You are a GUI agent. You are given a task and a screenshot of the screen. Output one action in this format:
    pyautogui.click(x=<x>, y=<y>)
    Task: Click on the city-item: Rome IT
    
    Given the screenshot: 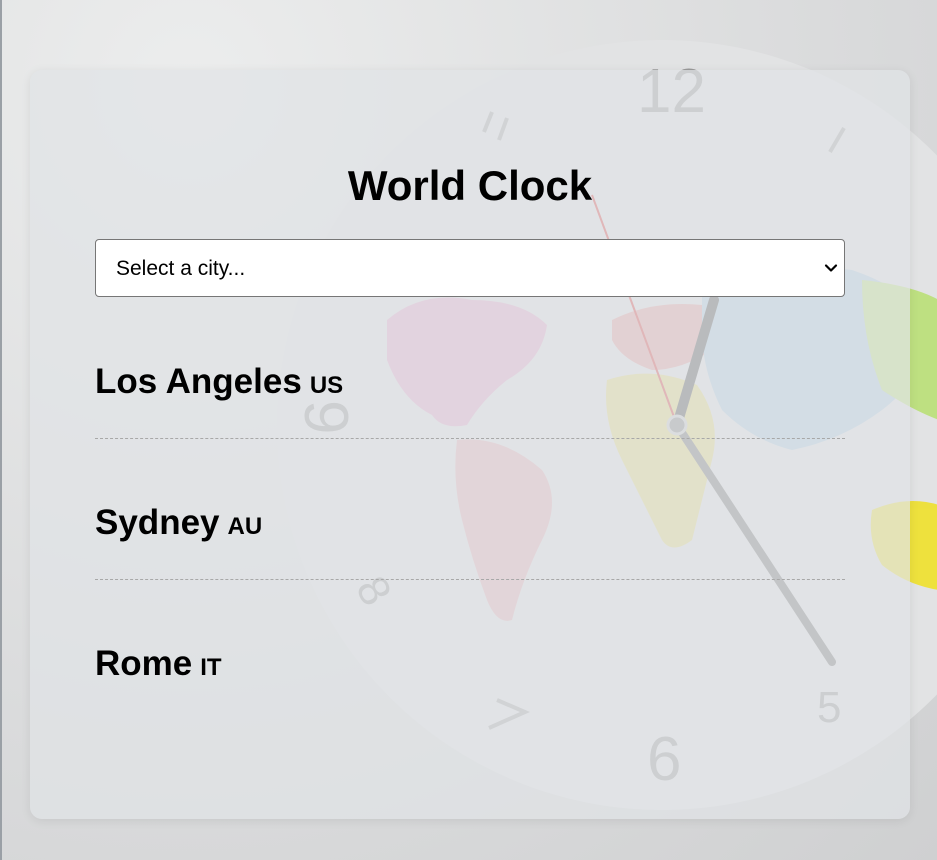 What is the action you would take?
    pyautogui.click(x=470, y=650)
    